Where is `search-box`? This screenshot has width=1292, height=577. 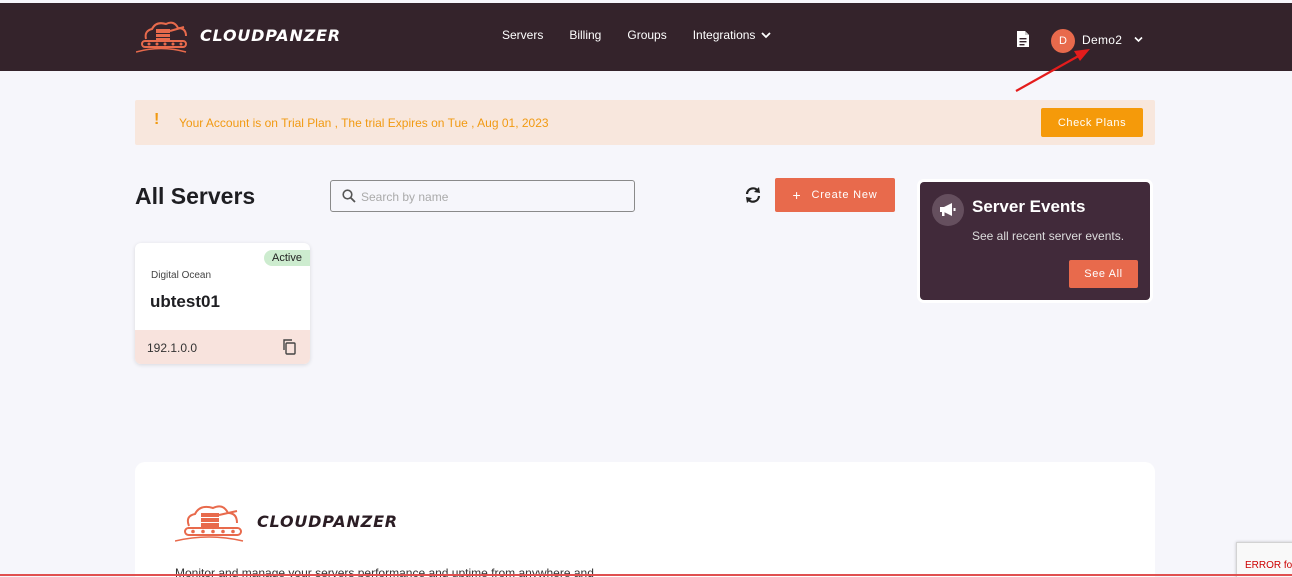
search-box is located at coordinates (482, 196).